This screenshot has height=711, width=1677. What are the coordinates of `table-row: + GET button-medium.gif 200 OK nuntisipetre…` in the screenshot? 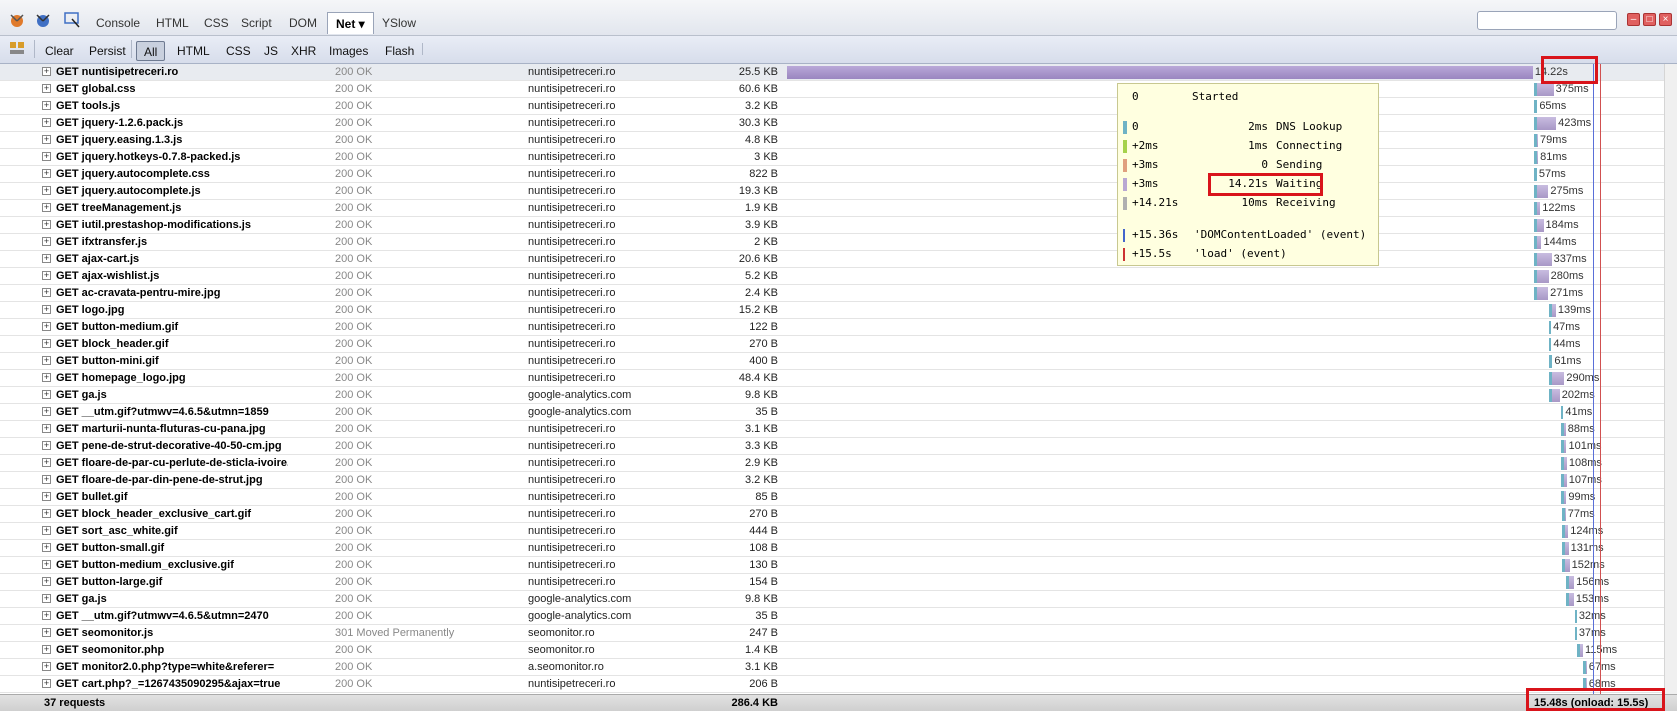 It's located at (832, 327).